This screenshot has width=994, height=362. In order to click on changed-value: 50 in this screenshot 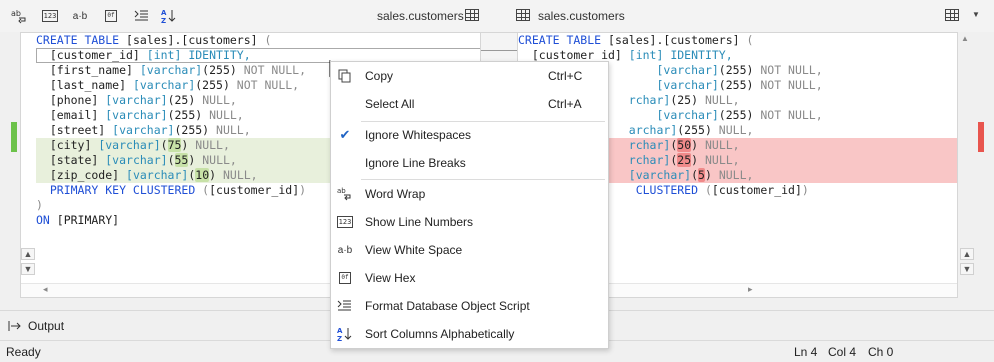, I will do `click(684, 145)`.